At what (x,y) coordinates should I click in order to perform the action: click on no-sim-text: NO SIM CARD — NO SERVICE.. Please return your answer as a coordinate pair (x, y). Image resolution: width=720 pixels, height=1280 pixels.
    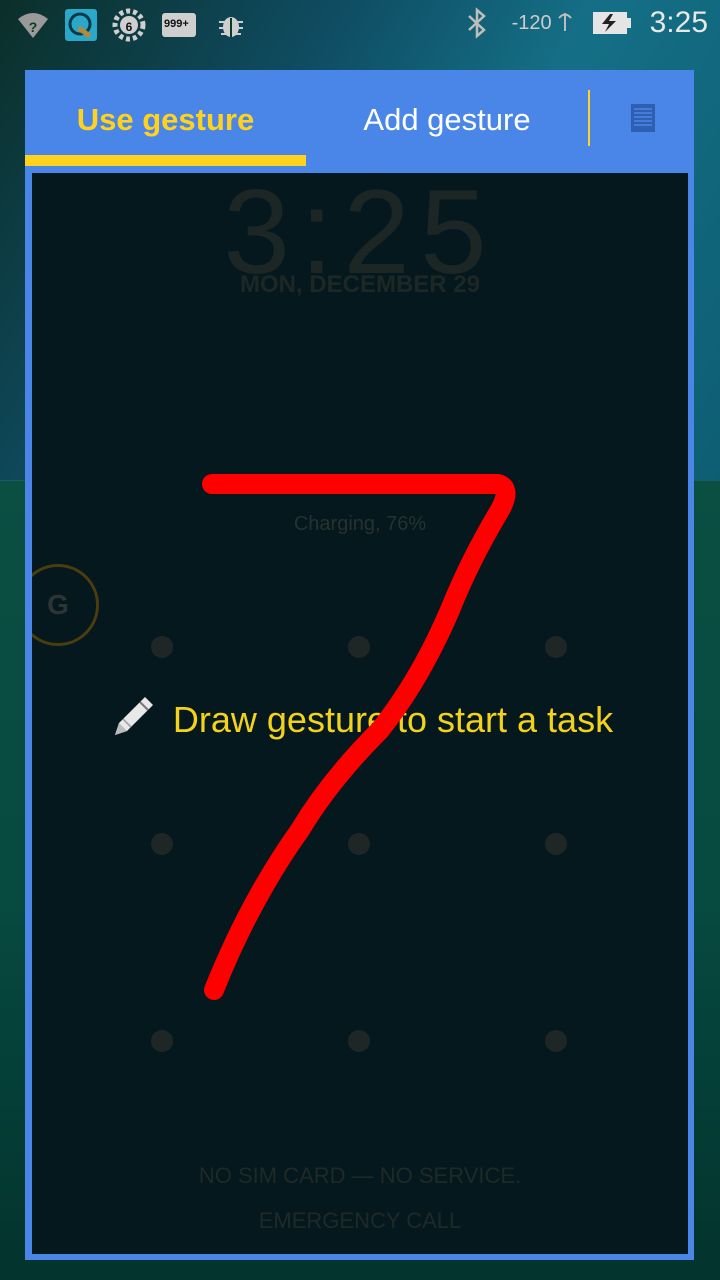
    Looking at the image, I should click on (360, 1175).